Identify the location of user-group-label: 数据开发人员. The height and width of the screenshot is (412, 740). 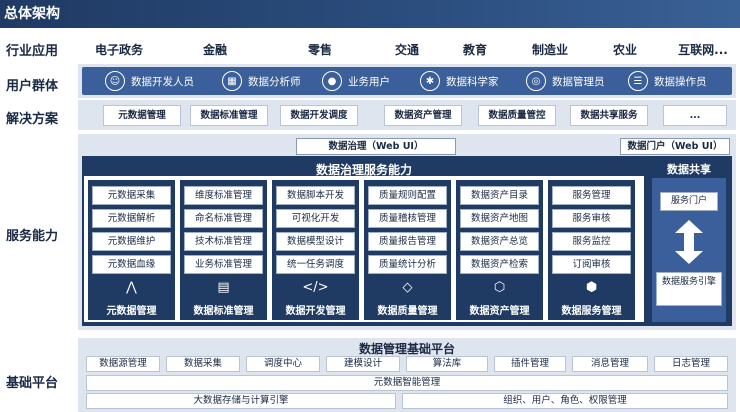
(162, 81).